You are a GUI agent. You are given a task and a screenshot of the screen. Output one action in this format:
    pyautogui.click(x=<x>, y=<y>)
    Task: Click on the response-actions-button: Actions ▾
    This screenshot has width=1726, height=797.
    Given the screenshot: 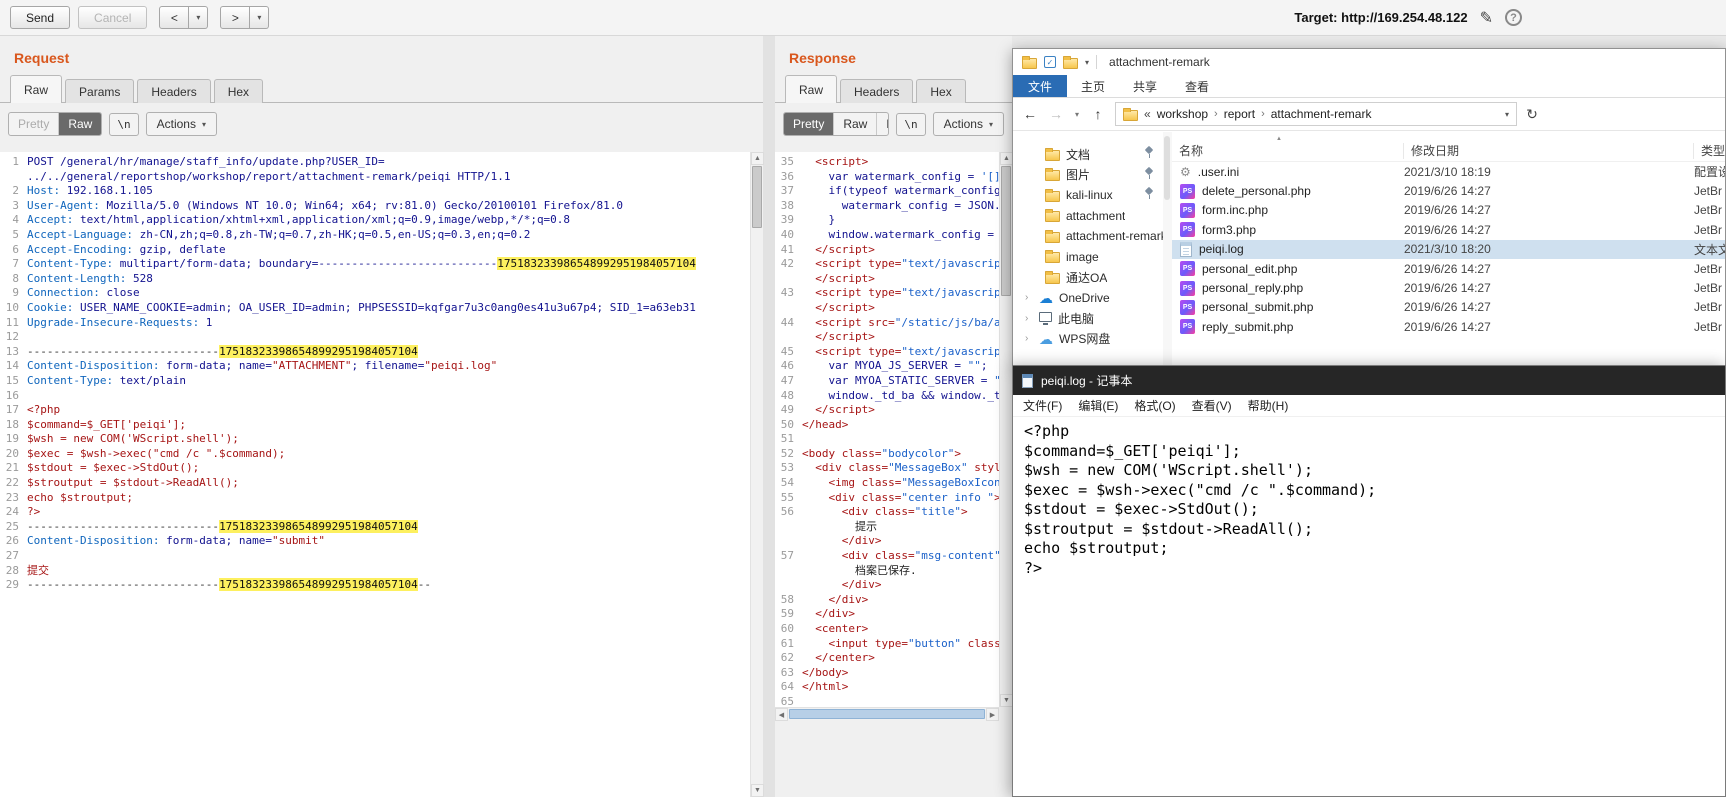 What is the action you would take?
    pyautogui.click(x=968, y=124)
    